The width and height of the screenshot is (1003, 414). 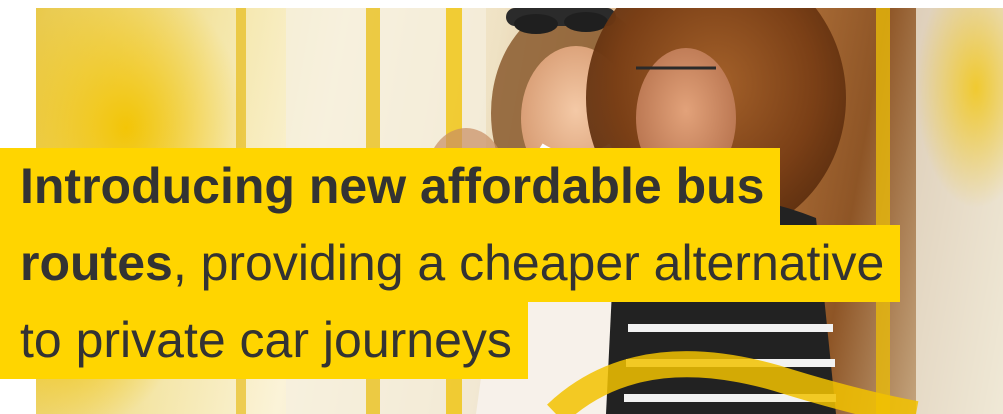 I want to click on headline-line-1-text: Introducing new affordable bus, so click(x=390, y=186).